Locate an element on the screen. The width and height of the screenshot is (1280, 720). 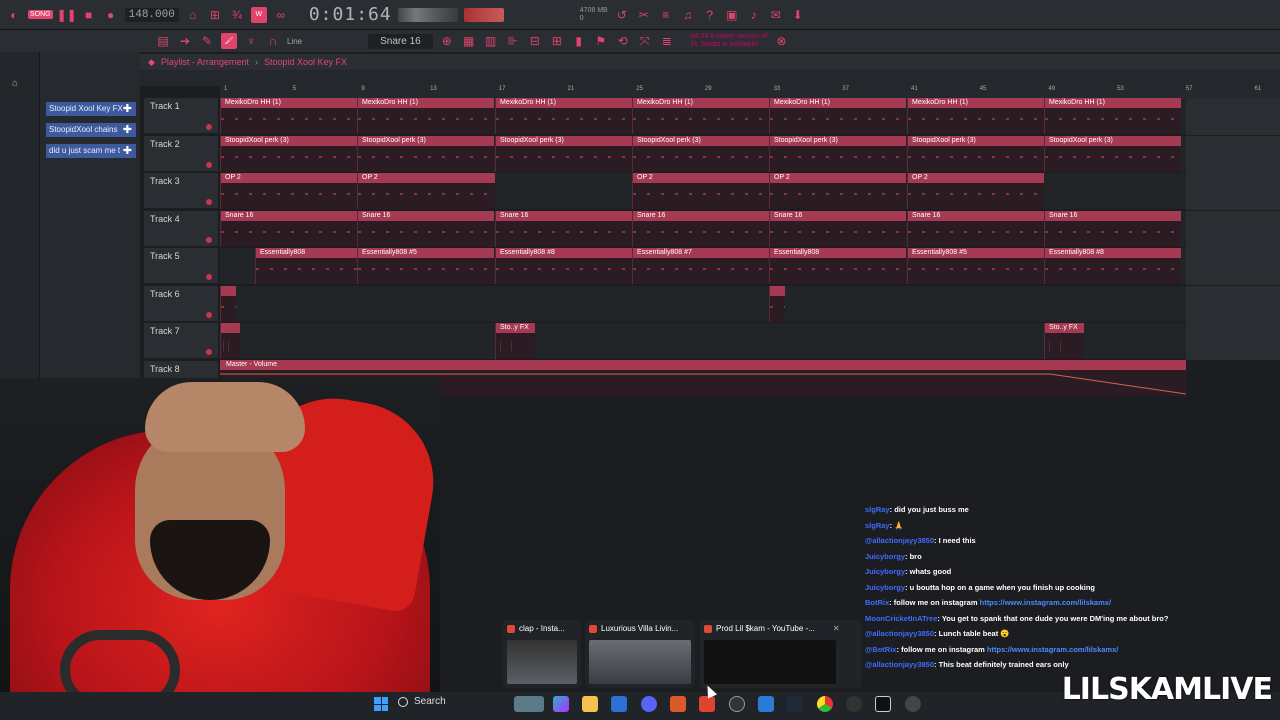
picker-item: StoopidXool chains ✚ is located at coordinates (91, 130).